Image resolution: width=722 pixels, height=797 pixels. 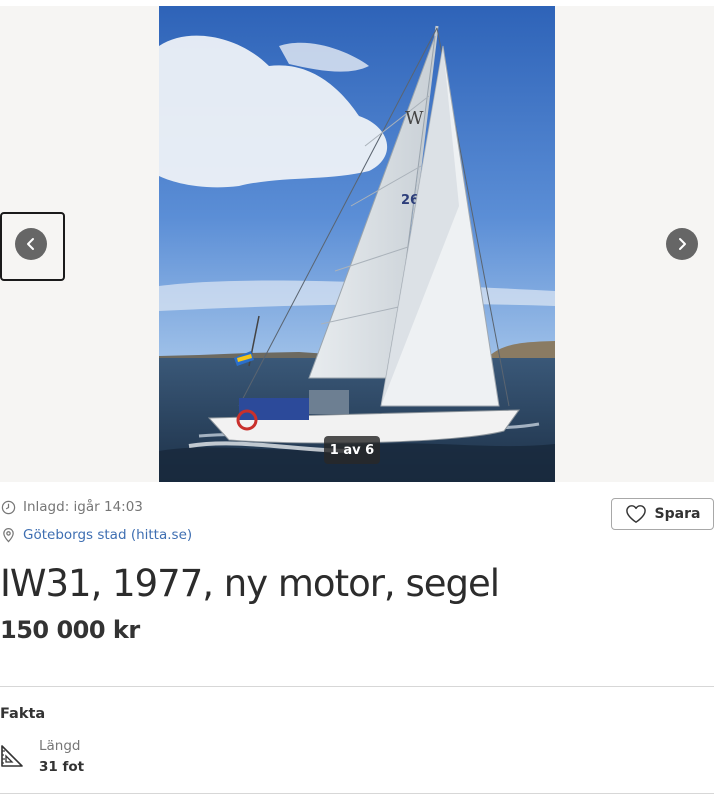 I want to click on ruler-triangle-icon, so click(x=12, y=756).